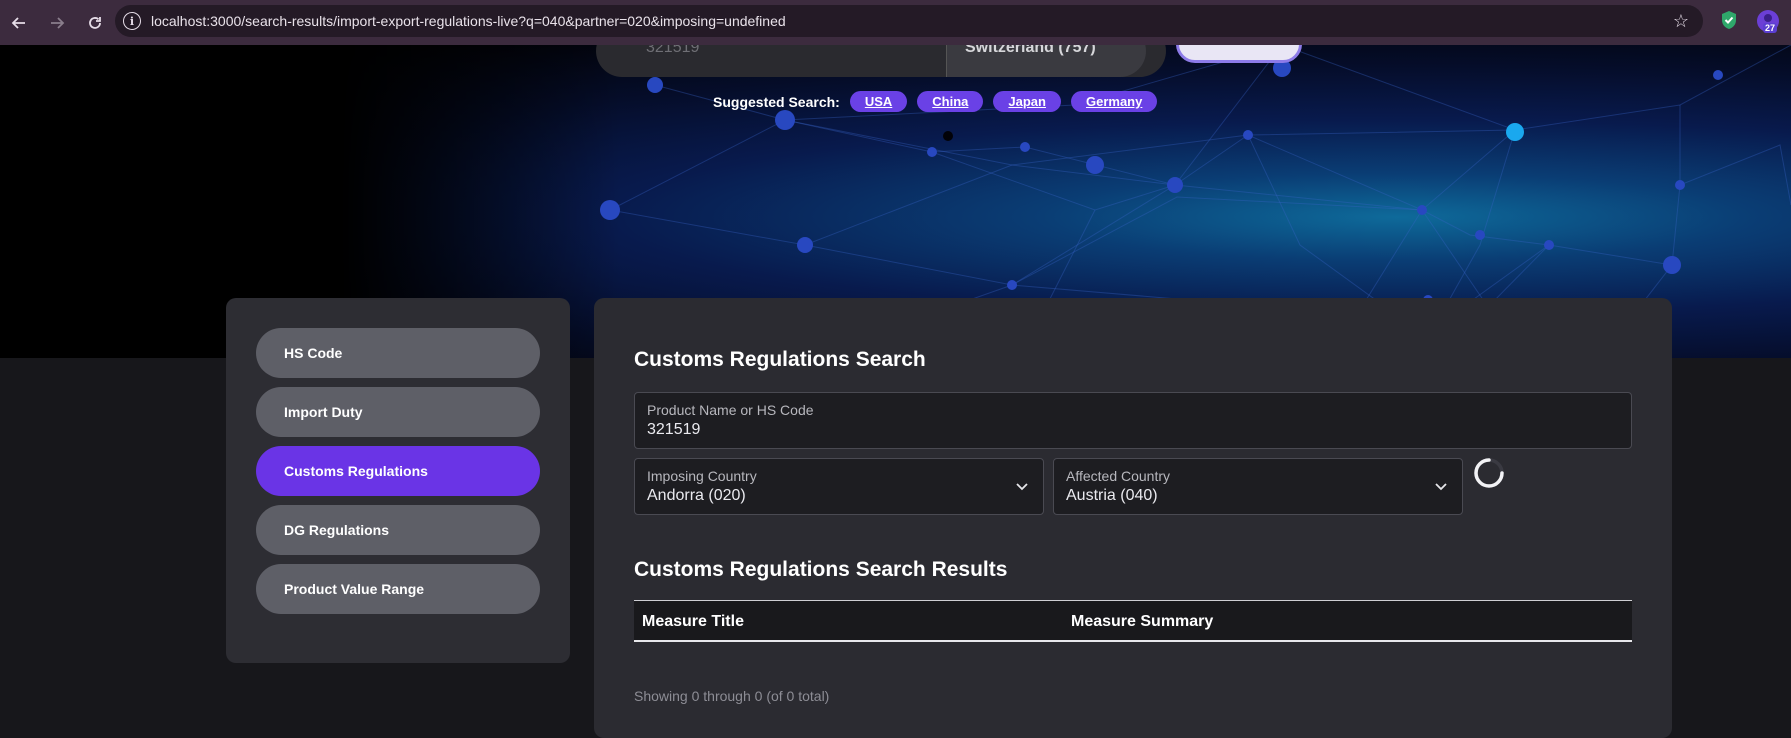 Image resolution: width=1791 pixels, height=738 pixels. What do you see at coordinates (821, 569) in the screenshot?
I see `results-title: Customs Regulations Search Results` at bounding box center [821, 569].